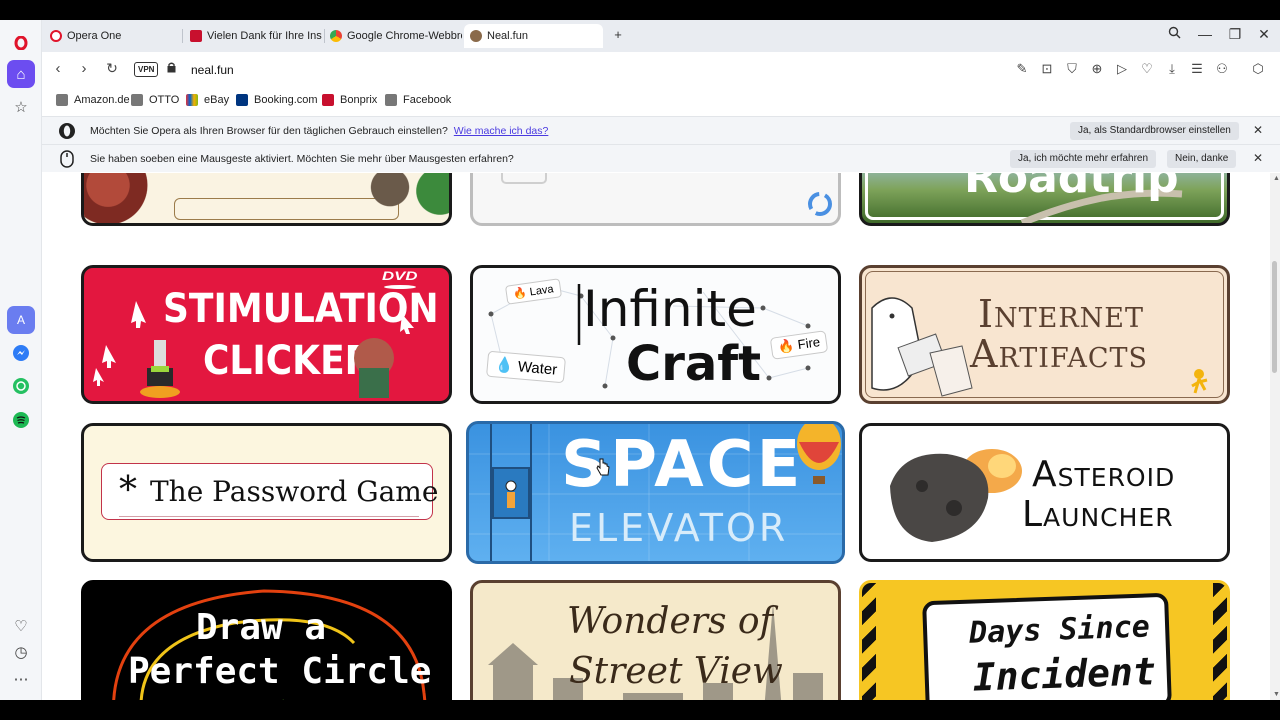 The width and height of the screenshot is (1280, 720). What do you see at coordinates (336, 36) in the screenshot?
I see `chrome-favicon-icon` at bounding box center [336, 36].